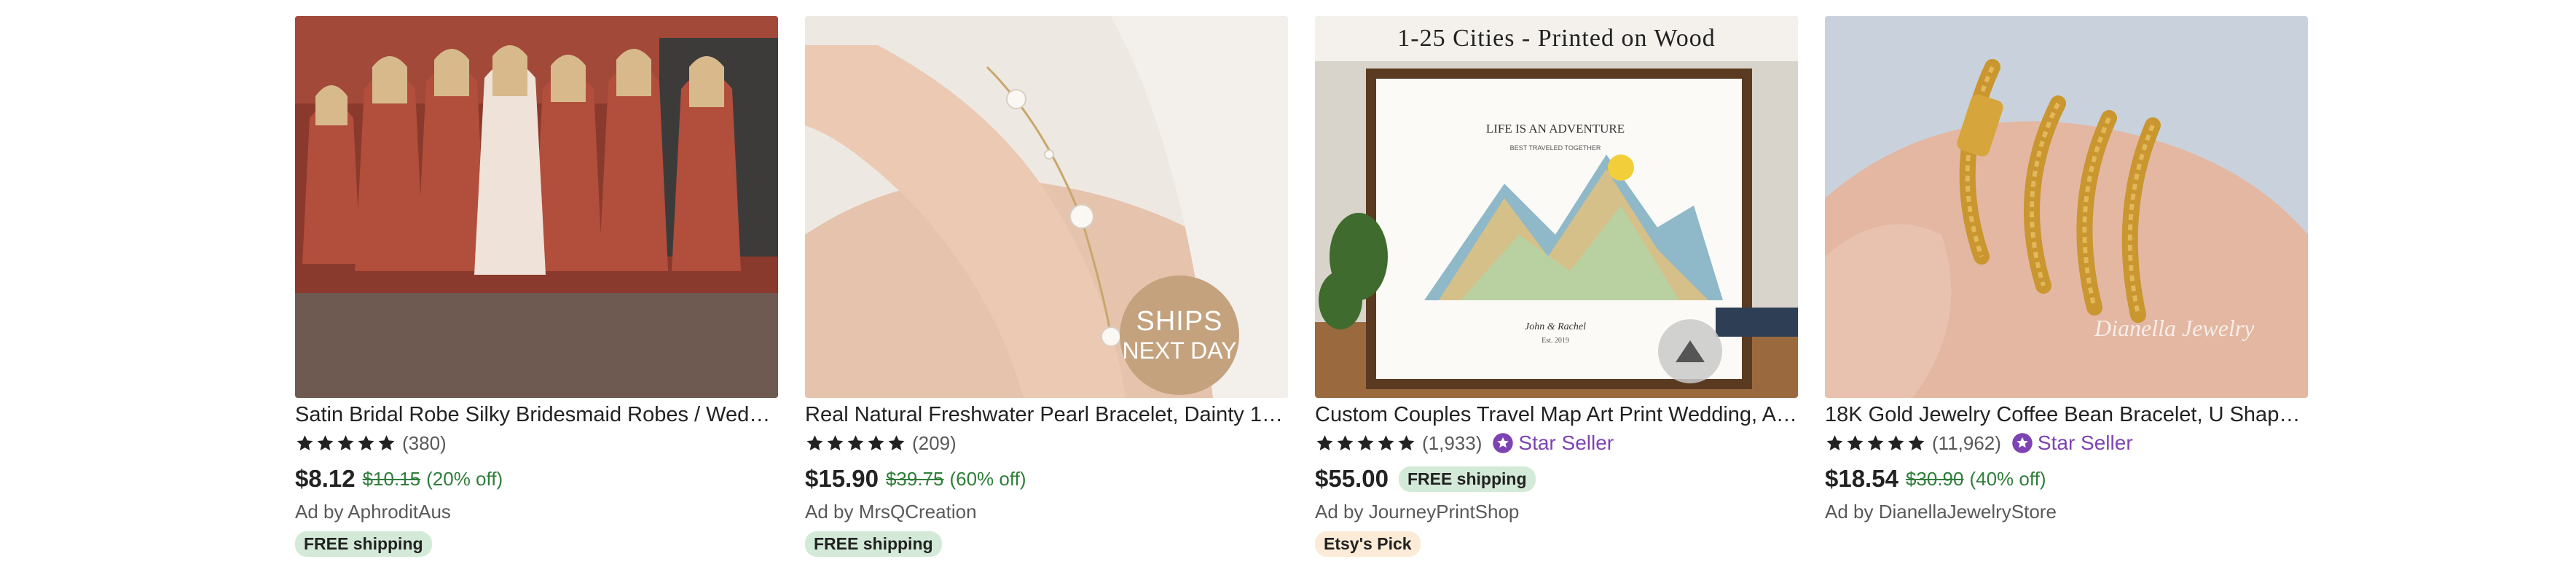  I want to click on price-row: $15.90 $39.75 (60% off), so click(1046, 479).